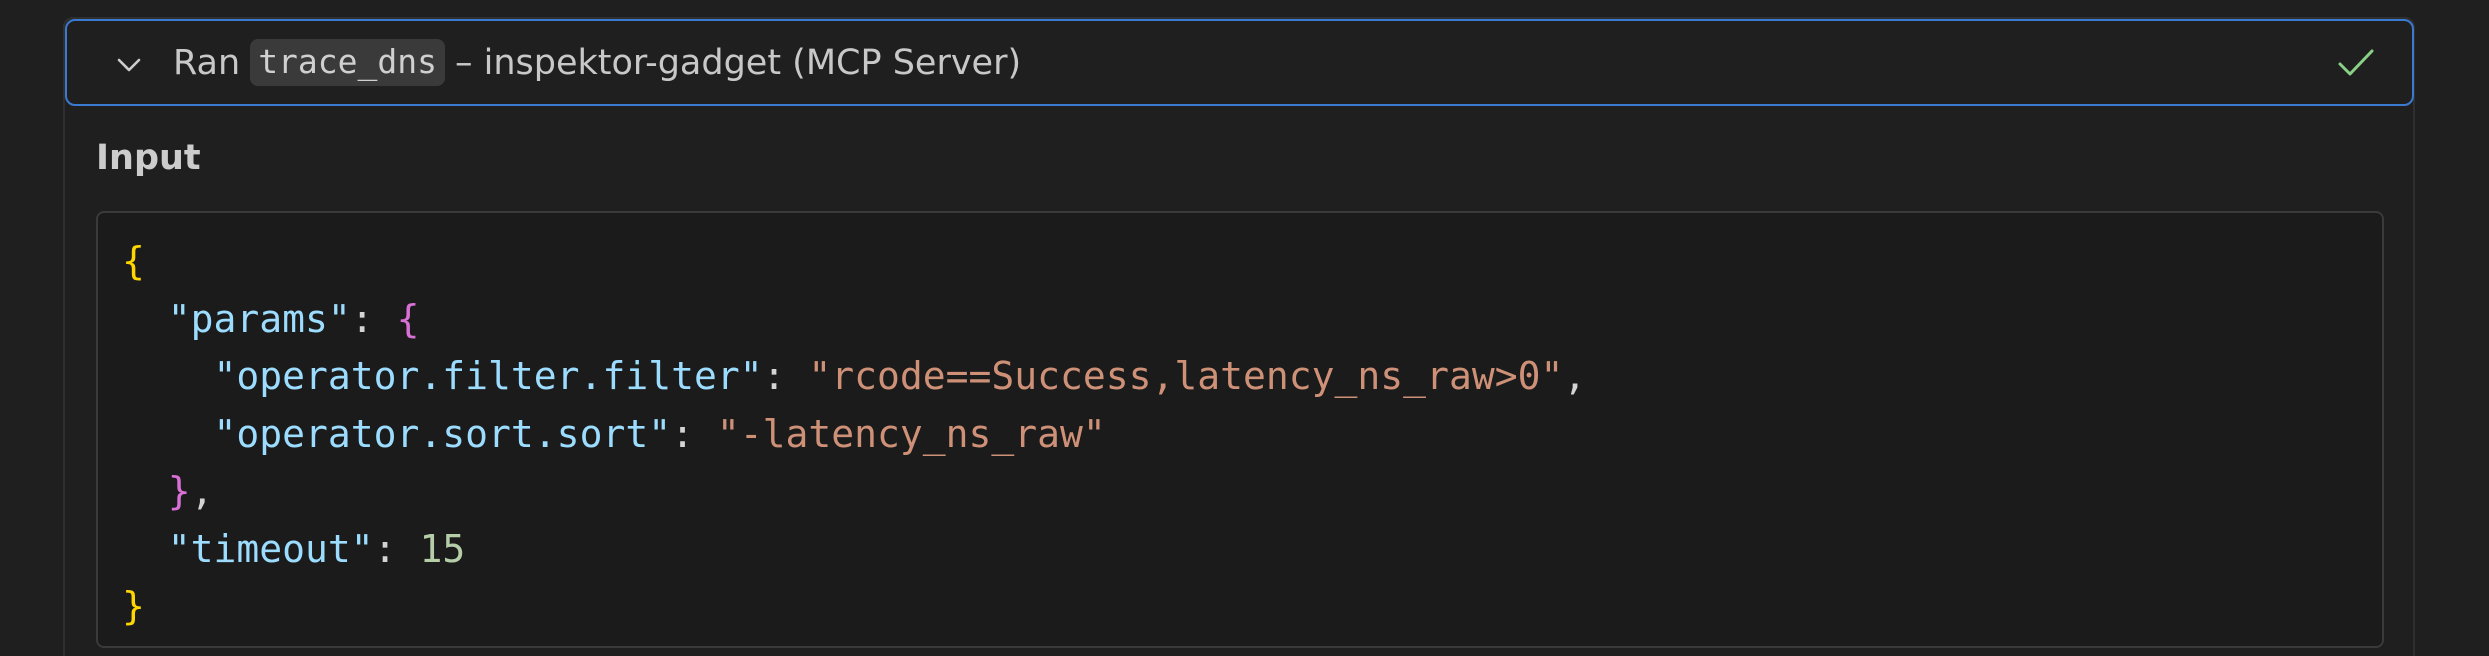 The width and height of the screenshot is (2489, 656). Describe the element at coordinates (259, 318) in the screenshot. I see `params-key: "params"` at that location.